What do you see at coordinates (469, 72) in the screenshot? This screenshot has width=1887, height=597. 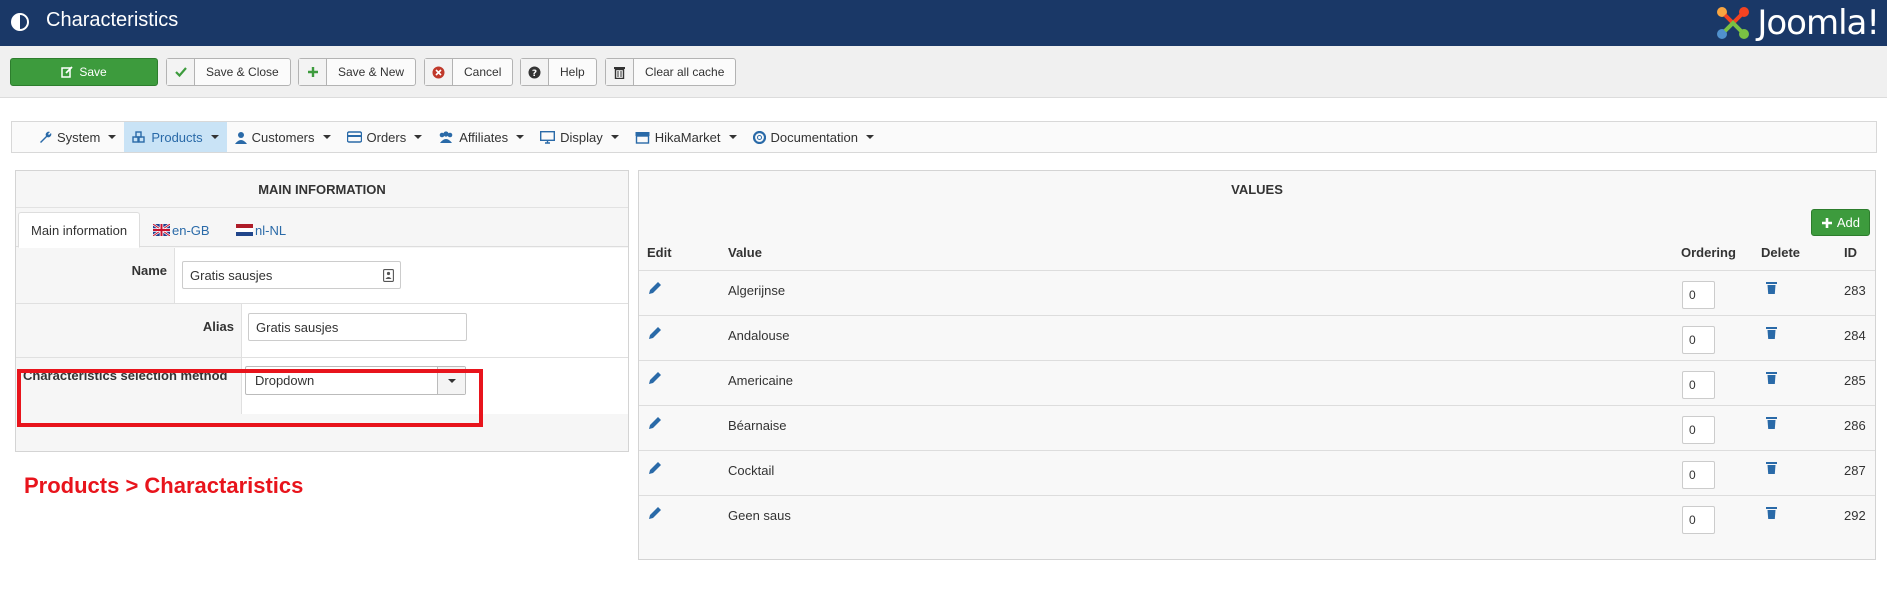 I see `cancel-button: Cancel` at bounding box center [469, 72].